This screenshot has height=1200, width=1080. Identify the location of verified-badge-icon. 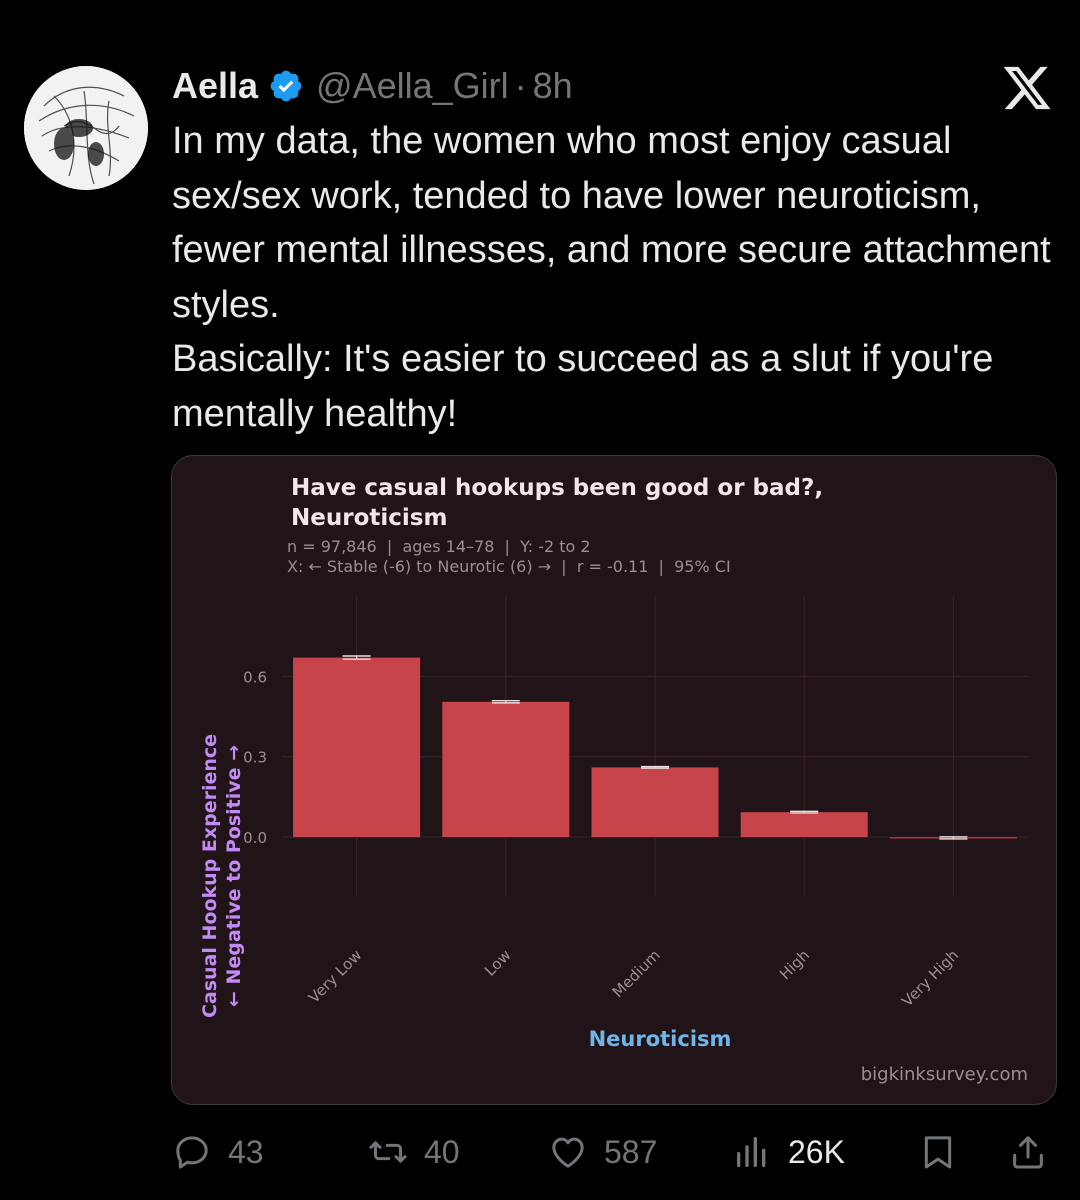
(286, 86).